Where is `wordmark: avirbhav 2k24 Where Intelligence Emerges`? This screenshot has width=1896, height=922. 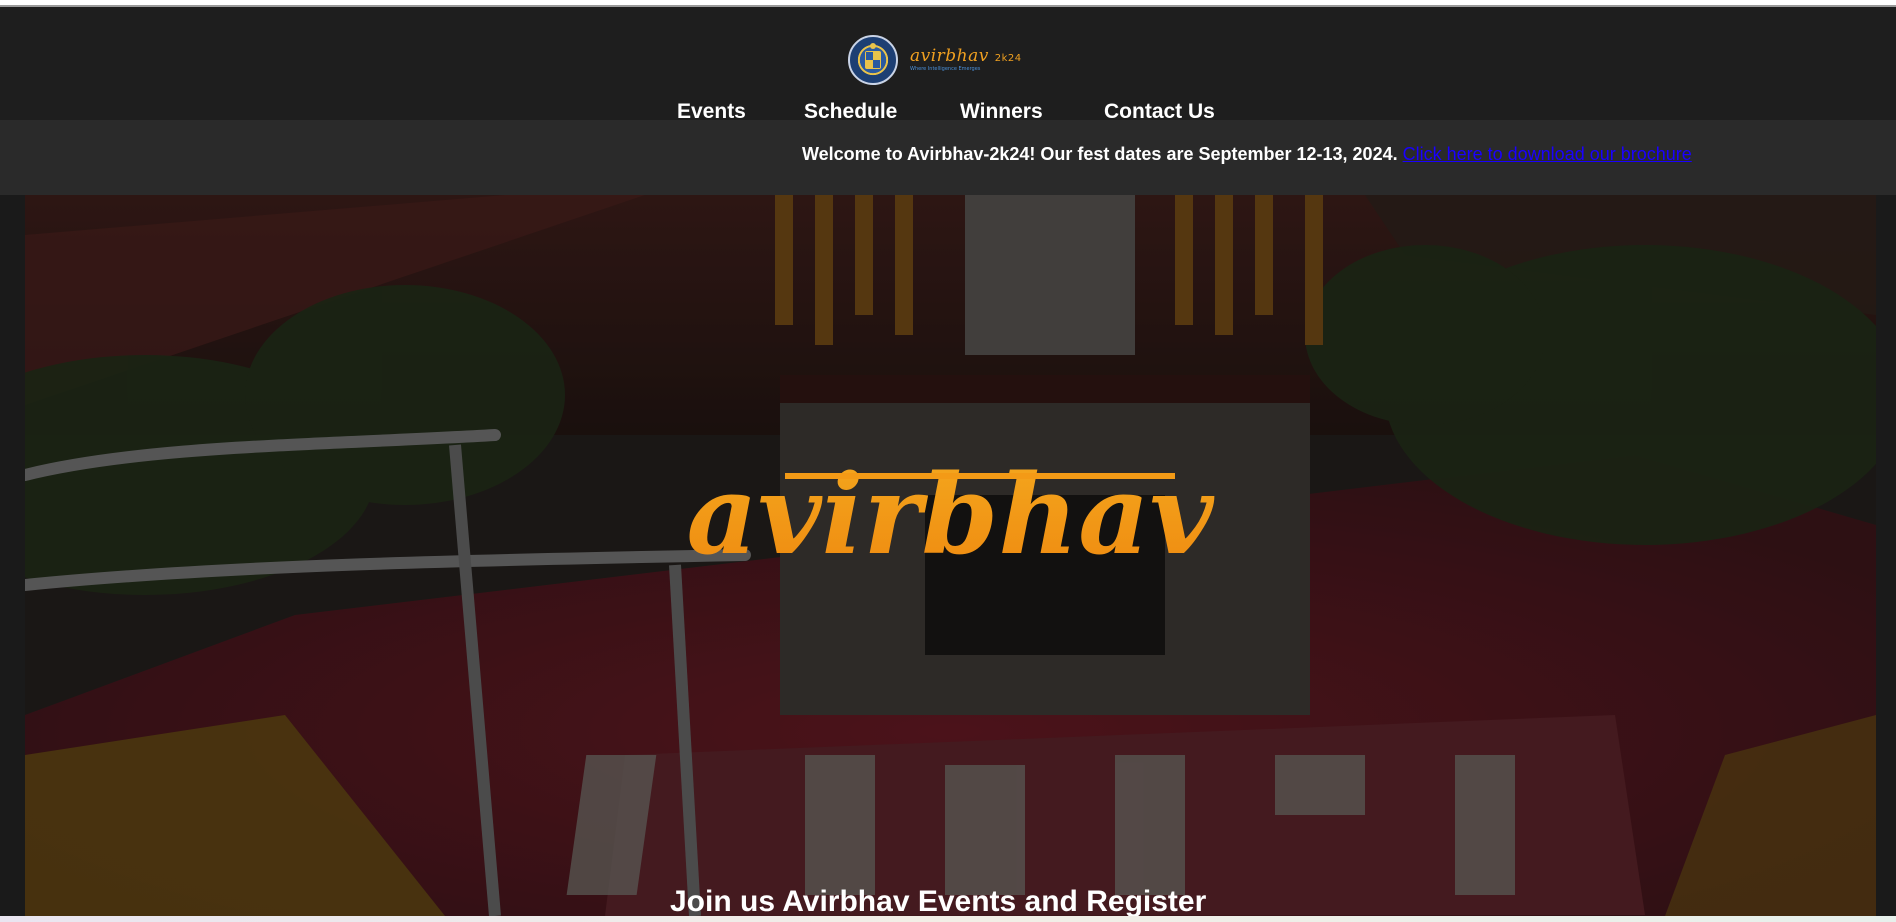
wordmark: avirbhav 2k24 Where Intelligence Emerges is located at coordinates (966, 60).